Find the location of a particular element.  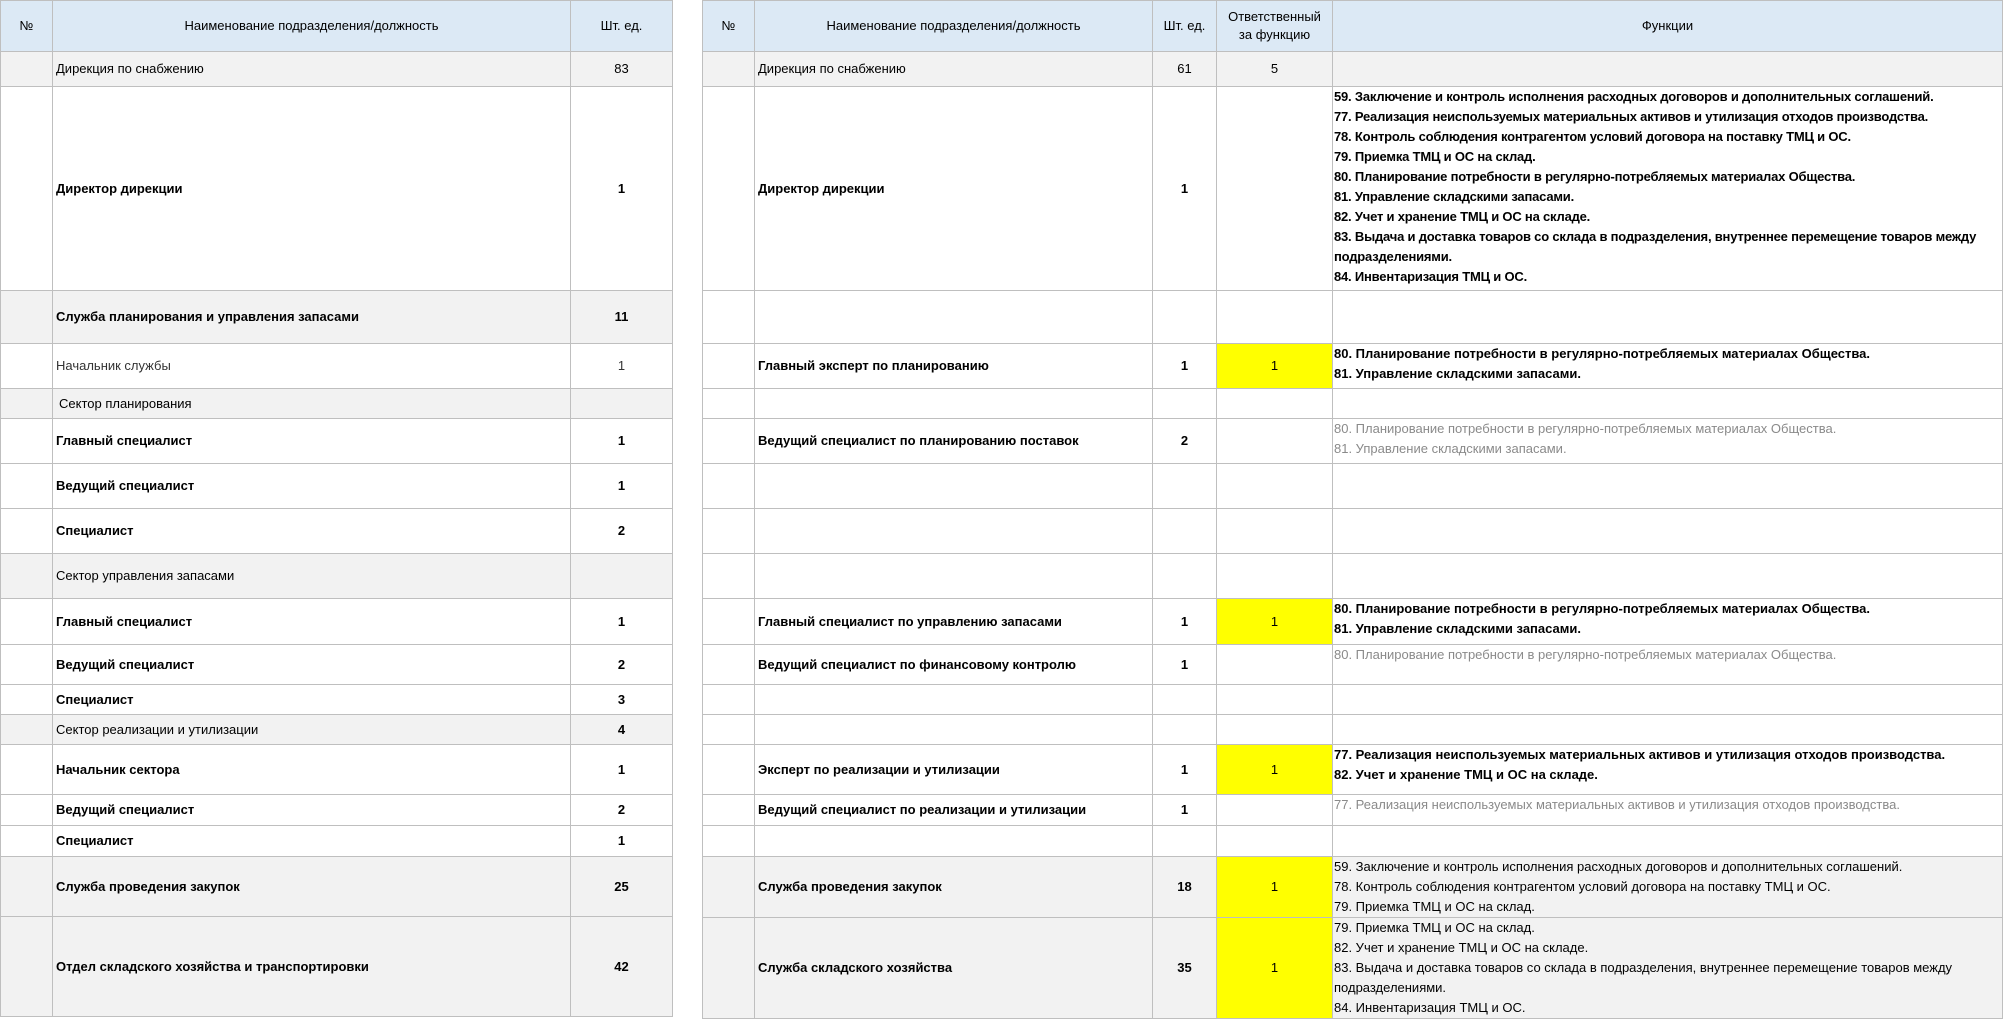

table-row: Сектор планирования is located at coordinates (336, 403).